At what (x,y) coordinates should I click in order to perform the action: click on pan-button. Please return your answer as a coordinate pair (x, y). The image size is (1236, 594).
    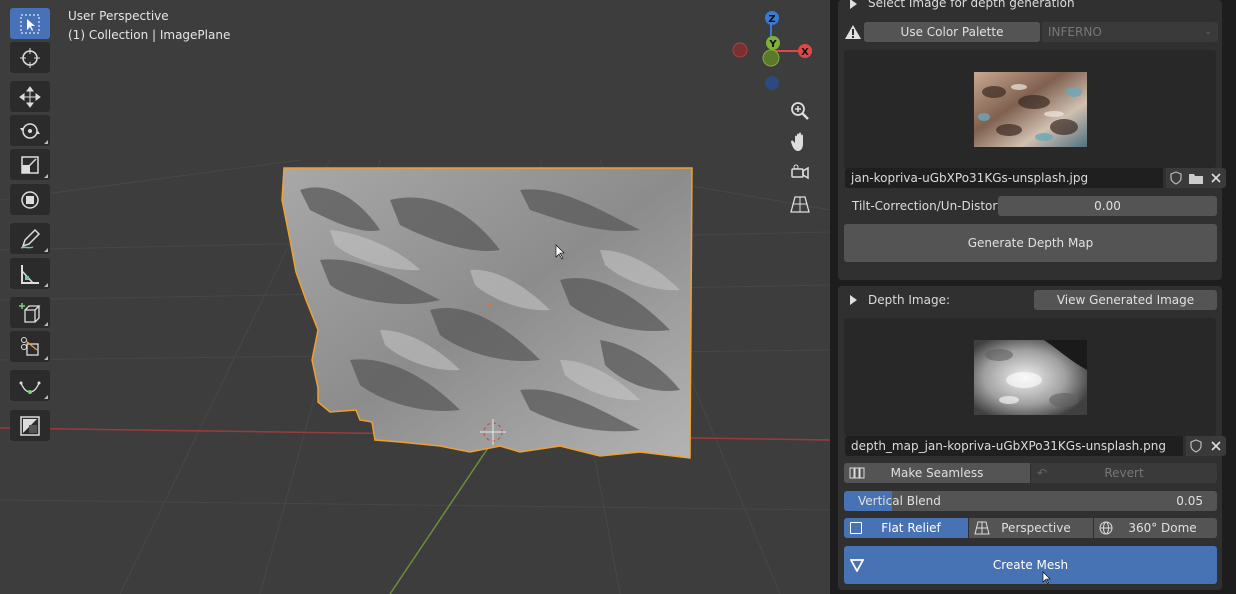
    Looking at the image, I should click on (800, 142).